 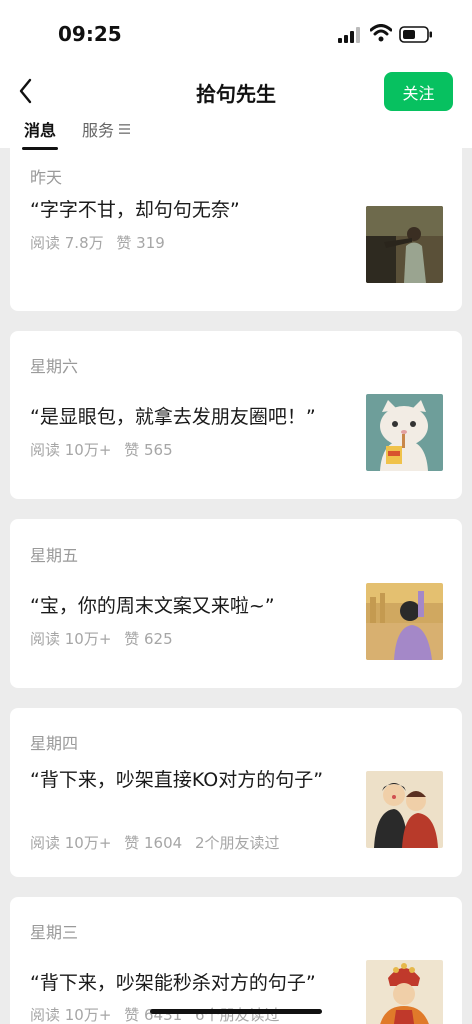 What do you see at coordinates (349, 35) in the screenshot?
I see `signal-icon` at bounding box center [349, 35].